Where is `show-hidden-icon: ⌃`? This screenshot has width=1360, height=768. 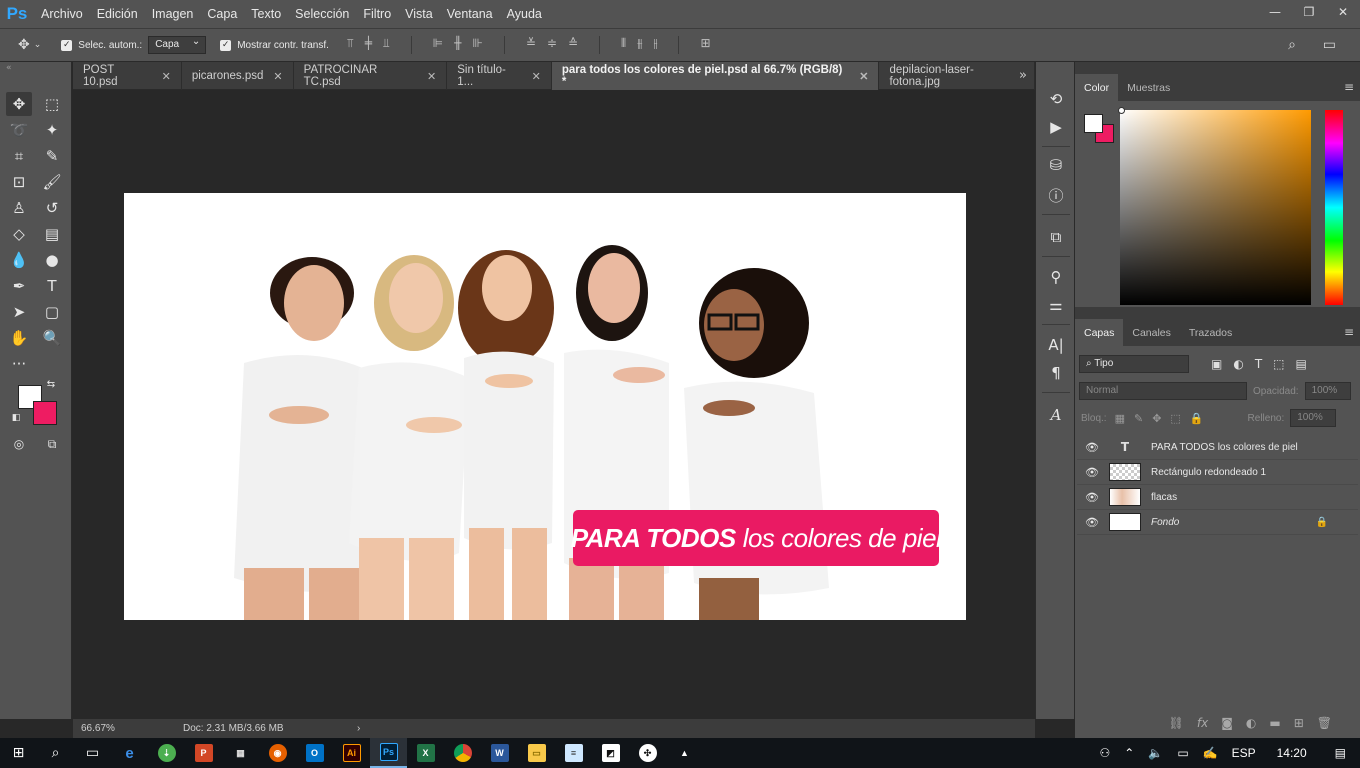 show-hidden-icon: ⌃ is located at coordinates (1129, 753).